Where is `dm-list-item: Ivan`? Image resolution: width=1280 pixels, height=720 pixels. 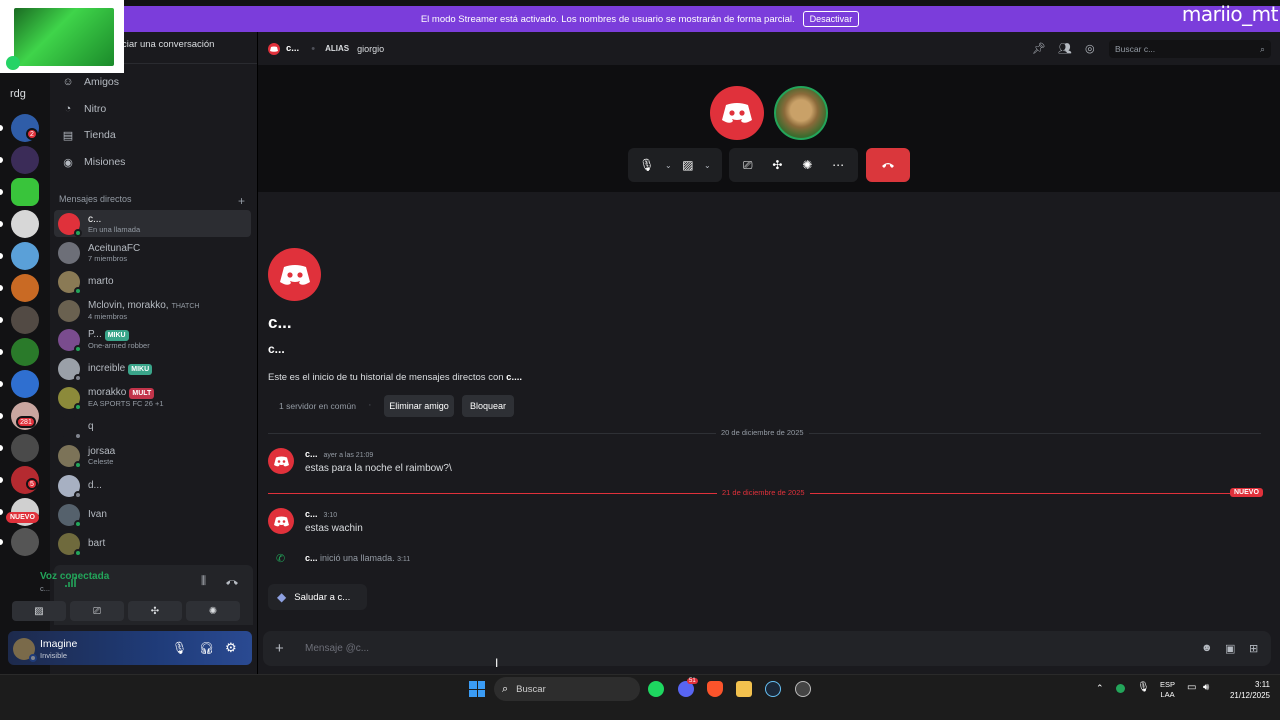
dm-list-item: Ivan is located at coordinates (152, 514).